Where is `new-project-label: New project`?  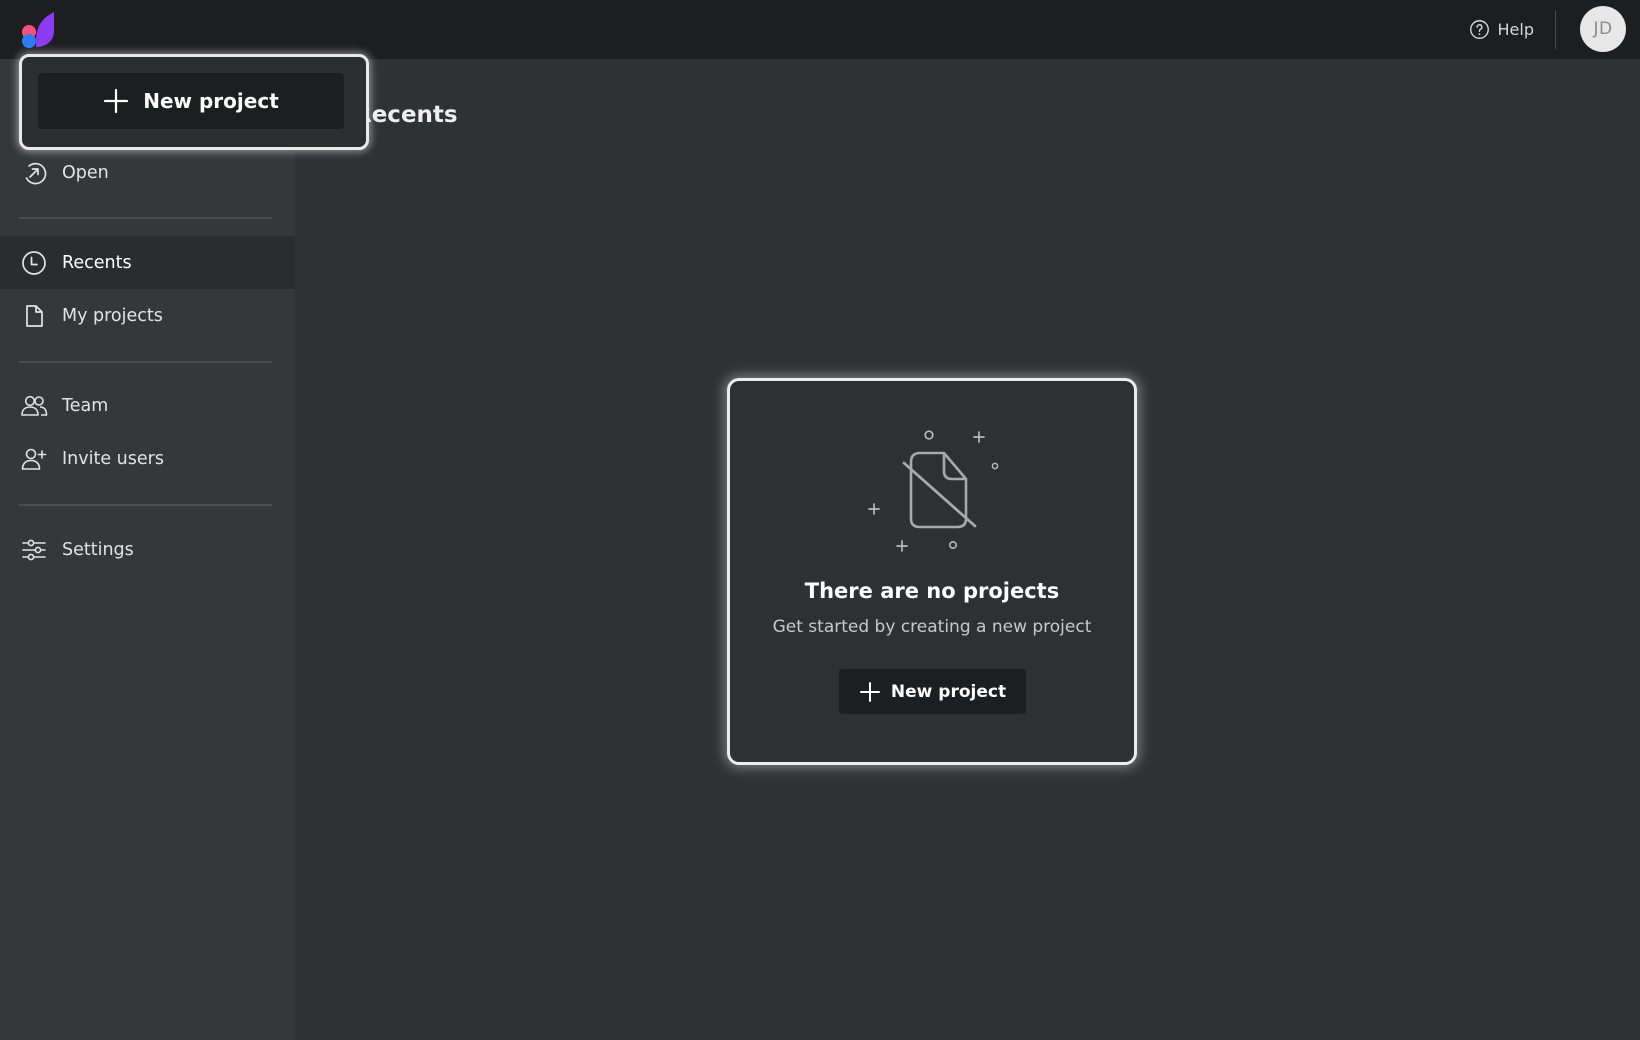
new-project-label: New project is located at coordinates (211, 101).